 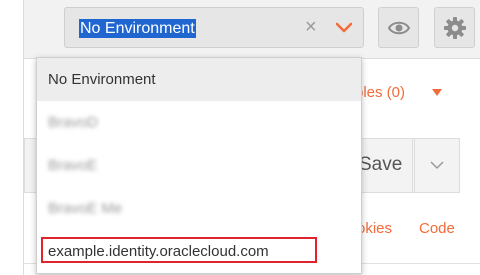 What do you see at coordinates (199, 79) in the screenshot?
I see `environment-option-no-environment: No Environment` at bounding box center [199, 79].